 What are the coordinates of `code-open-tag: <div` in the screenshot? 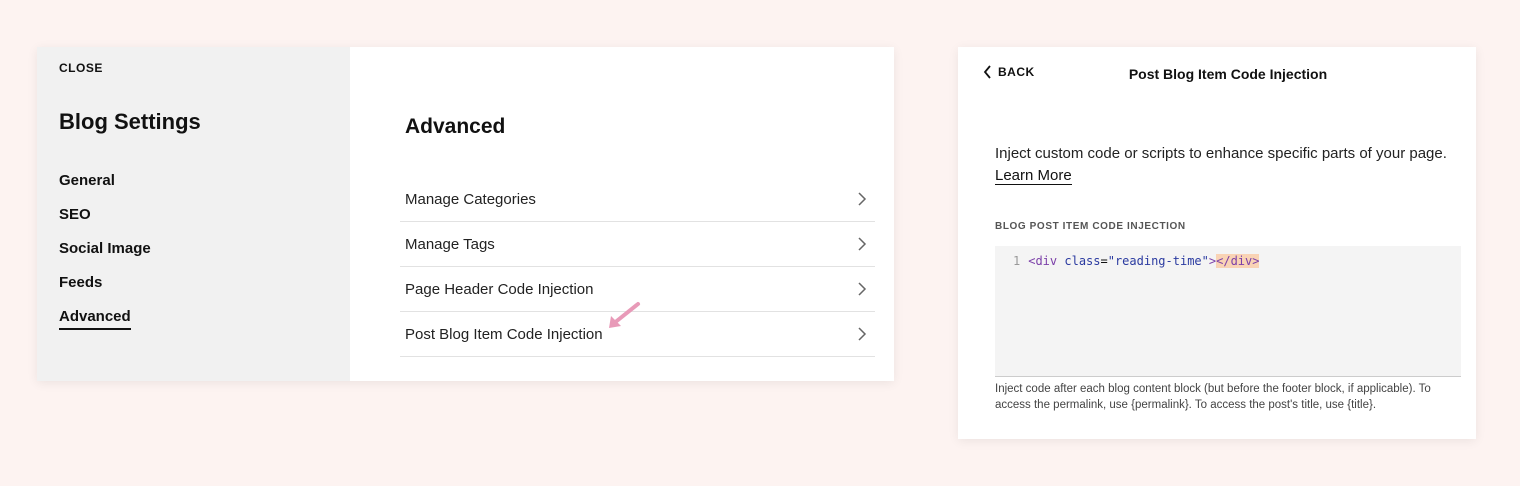 It's located at (1043, 261).